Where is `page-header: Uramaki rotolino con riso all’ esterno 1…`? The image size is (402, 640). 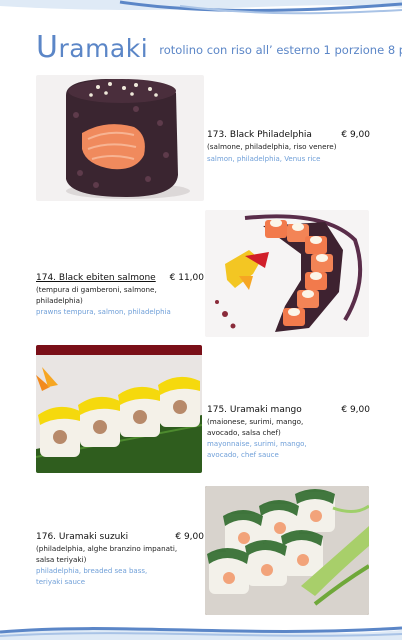 page-header: Uramaki rotolino con riso all’ esterno 1… is located at coordinates (219, 47).